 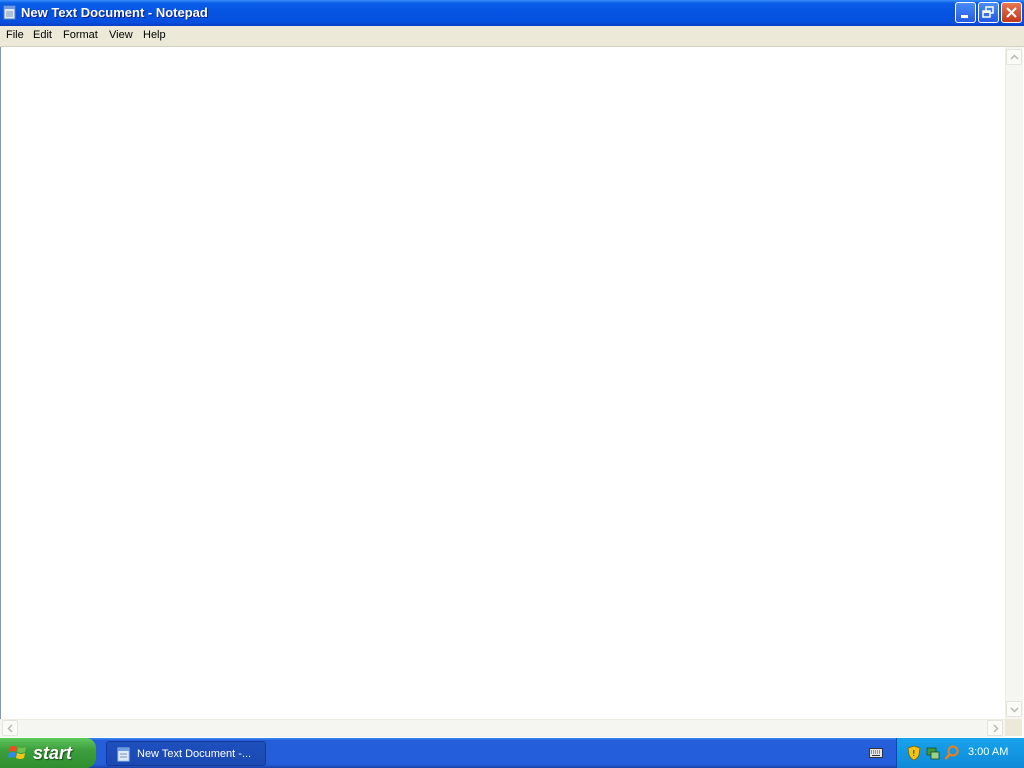 I want to click on close-icon, so click(x=1011, y=12).